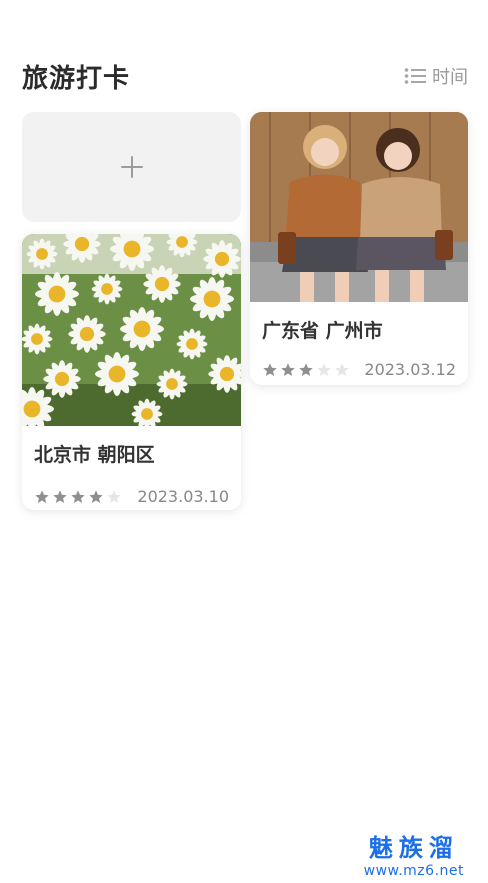 This screenshot has height=883, width=488. I want to click on page-title: 旅游打卡, so click(76, 78).